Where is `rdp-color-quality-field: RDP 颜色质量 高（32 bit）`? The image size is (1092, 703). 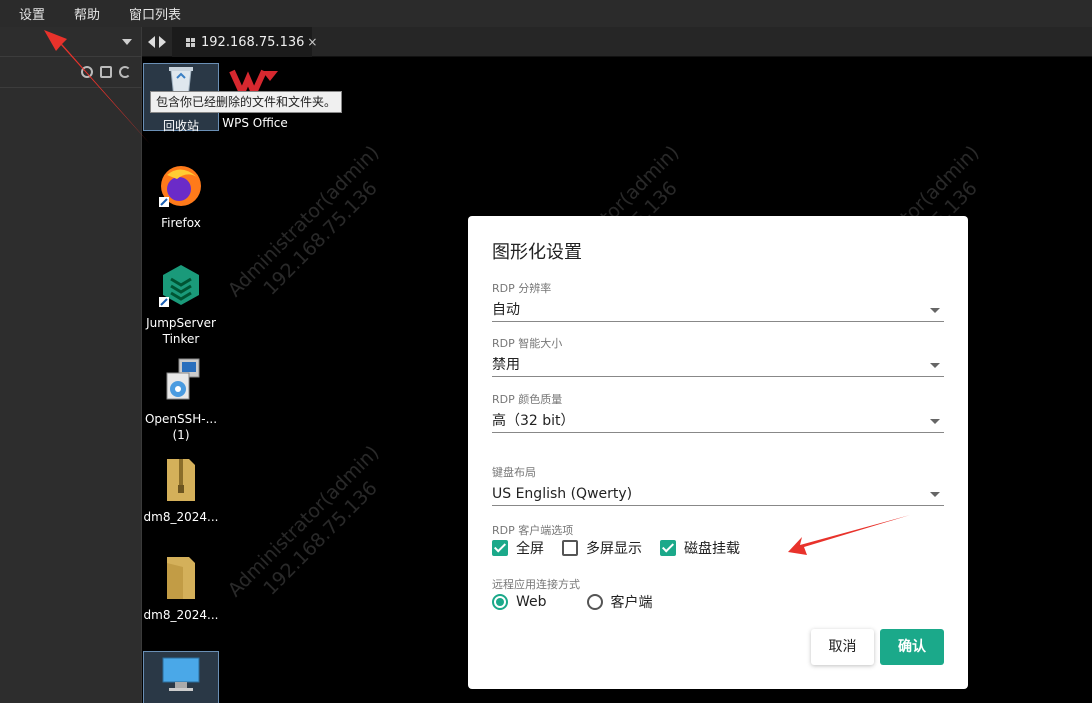
rdp-color-quality-field: RDP 颜色质量 高（32 bit） is located at coordinates (718, 412).